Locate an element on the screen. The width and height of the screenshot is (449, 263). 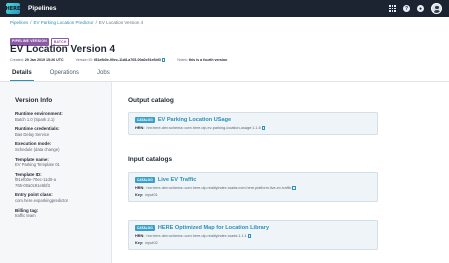
help-icon: ? is located at coordinates (406, 8).